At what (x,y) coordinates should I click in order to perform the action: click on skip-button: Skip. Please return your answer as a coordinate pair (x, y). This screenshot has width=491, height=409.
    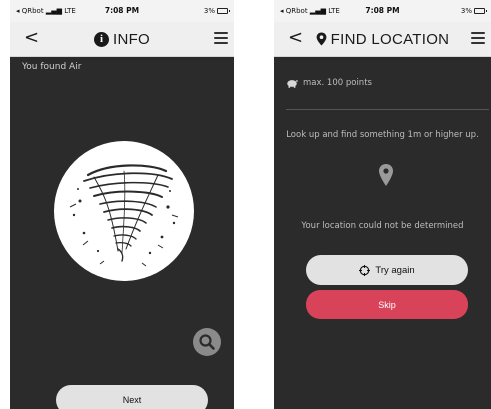
    Looking at the image, I should click on (387, 304).